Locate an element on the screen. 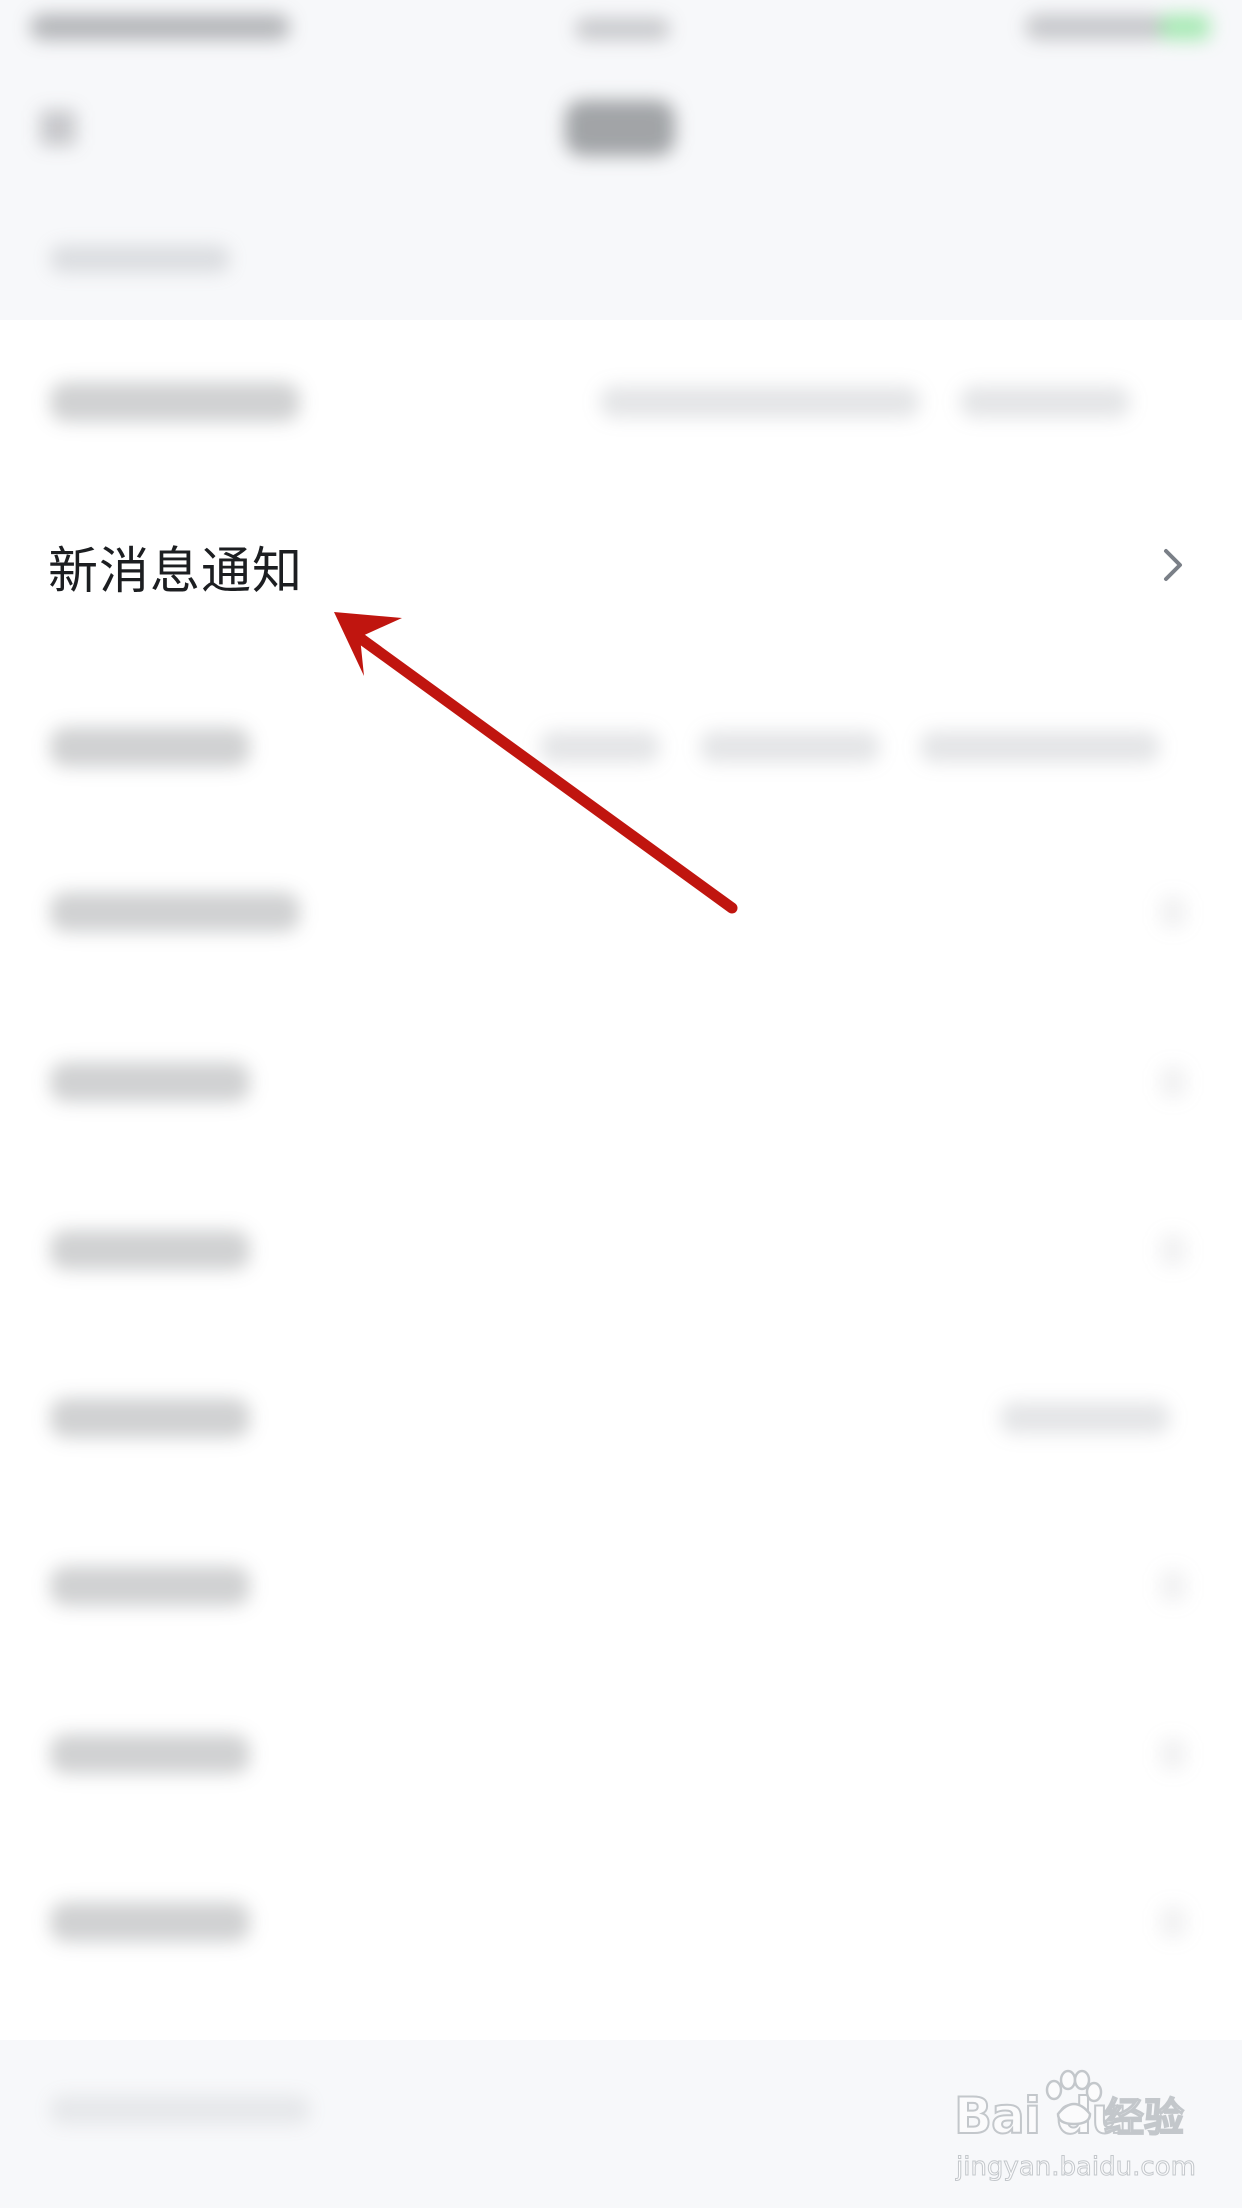  status-bar-carrier-blur is located at coordinates (160, 27).